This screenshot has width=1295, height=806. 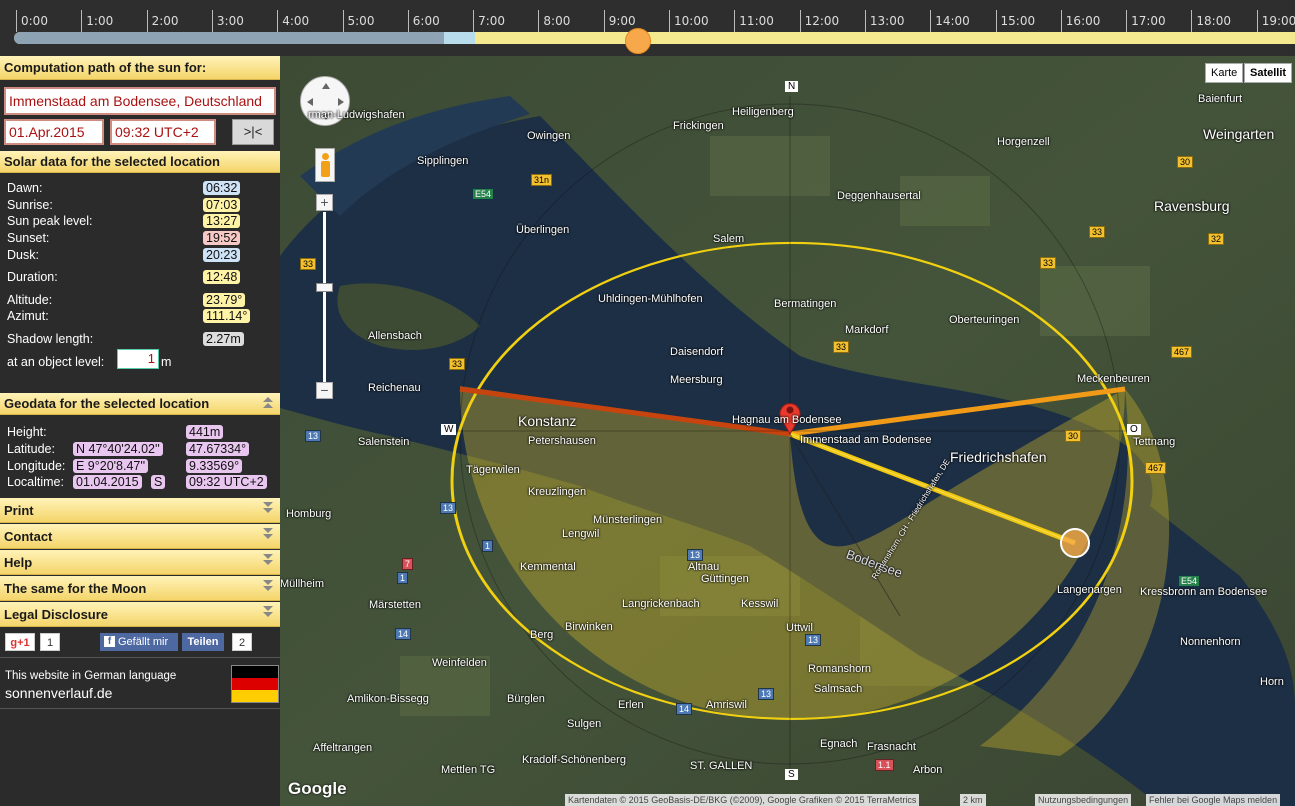 What do you see at coordinates (324, 287) in the screenshot?
I see `zoom-slider-handle` at bounding box center [324, 287].